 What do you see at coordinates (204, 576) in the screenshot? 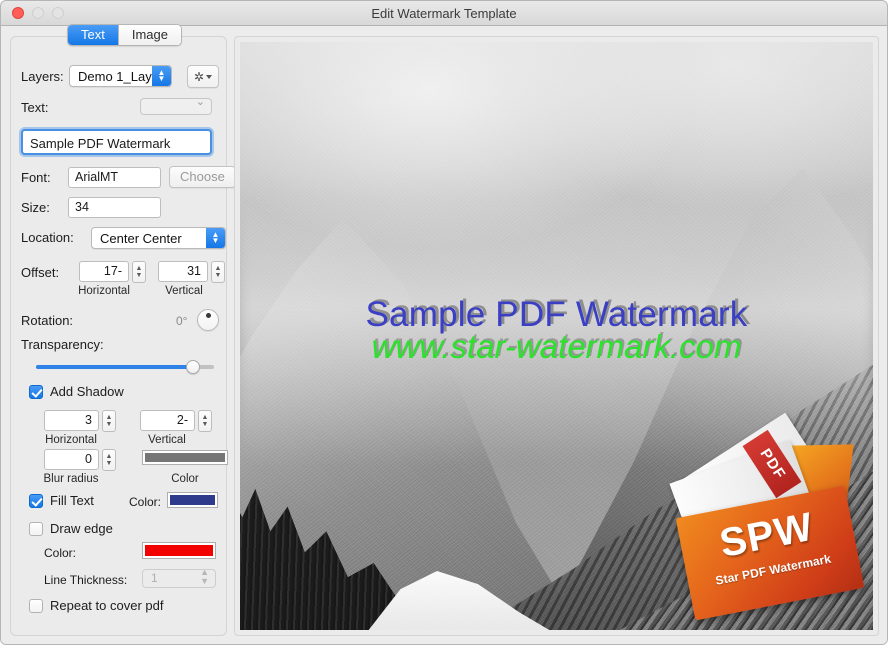
I see `line-thickness-chevrons: ▲ ▼` at bounding box center [204, 576].